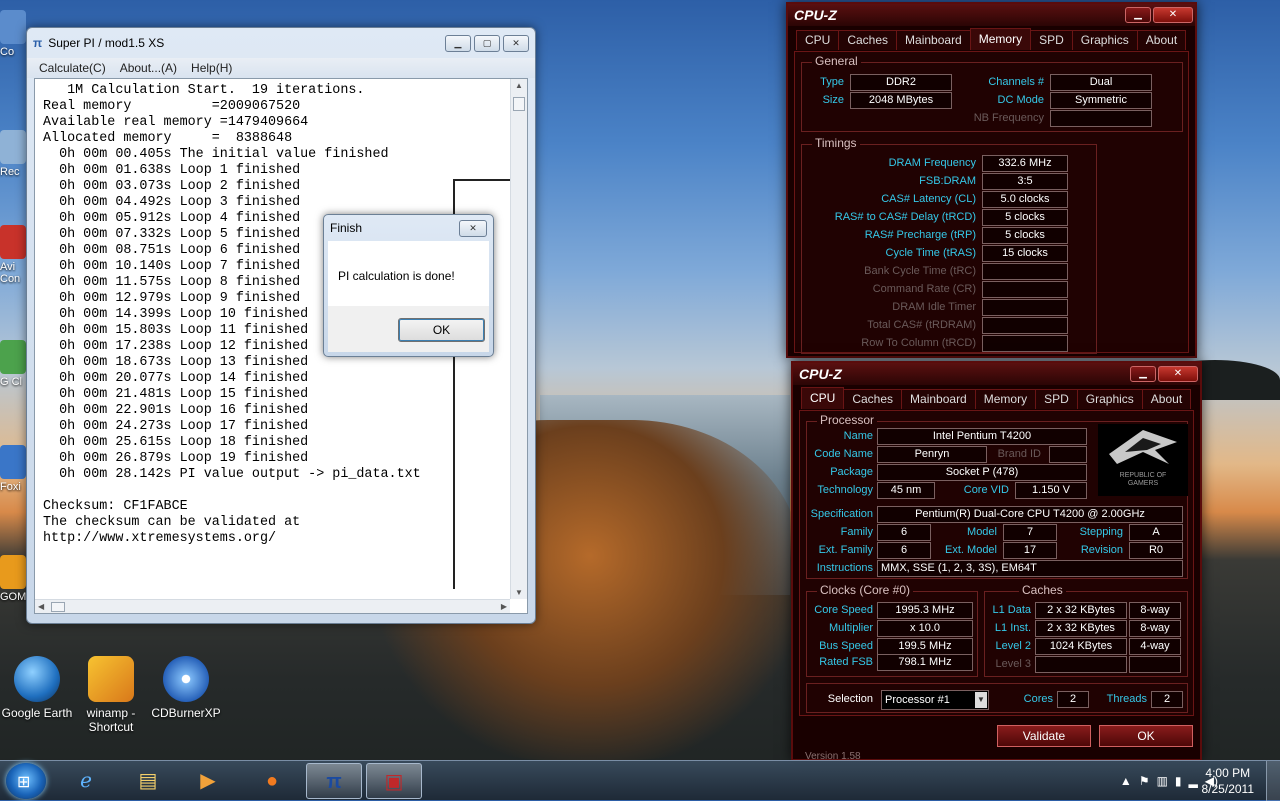 The height and width of the screenshot is (801, 1280). Describe the element at coordinates (37, 679) in the screenshot. I see `google-earth-icon` at that location.